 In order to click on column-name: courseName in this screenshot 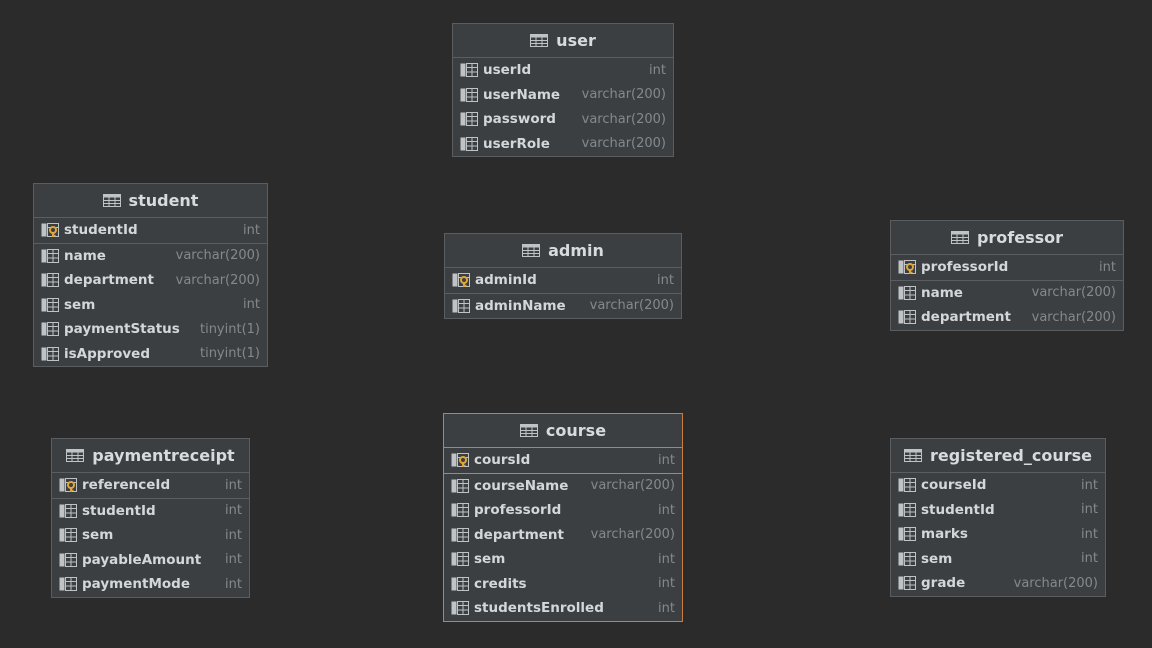, I will do `click(521, 485)`.